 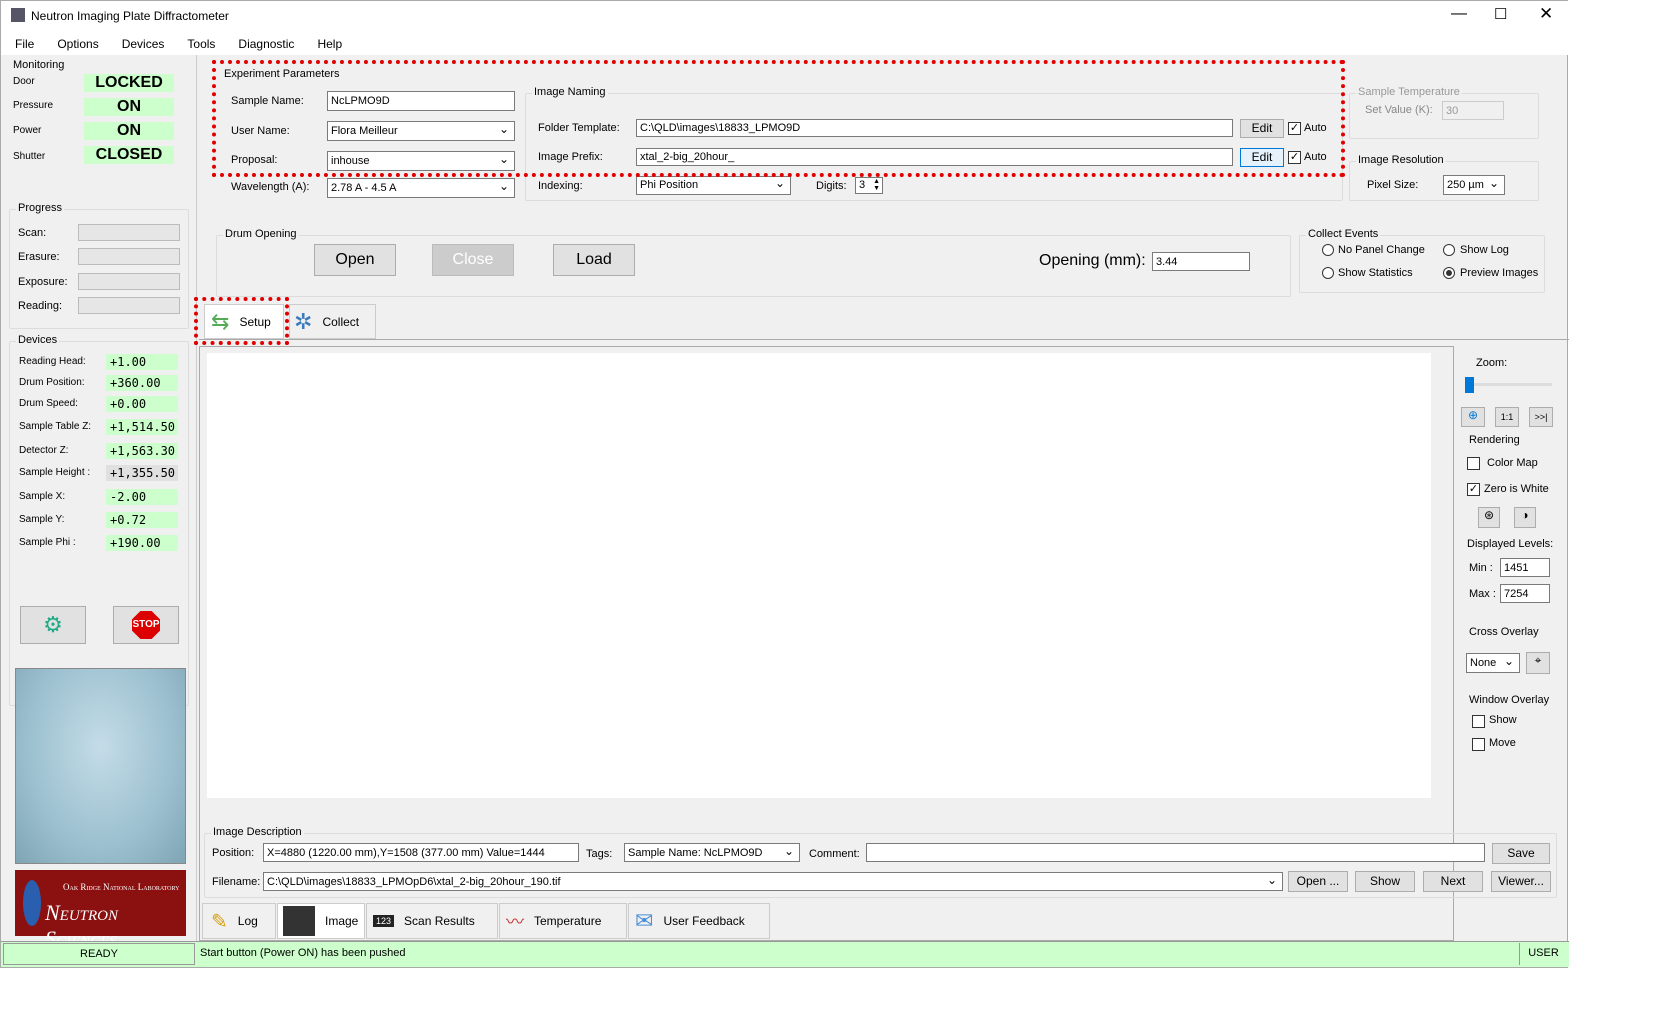 I want to click on device-label: Drum Speed:, so click(x=48, y=403).